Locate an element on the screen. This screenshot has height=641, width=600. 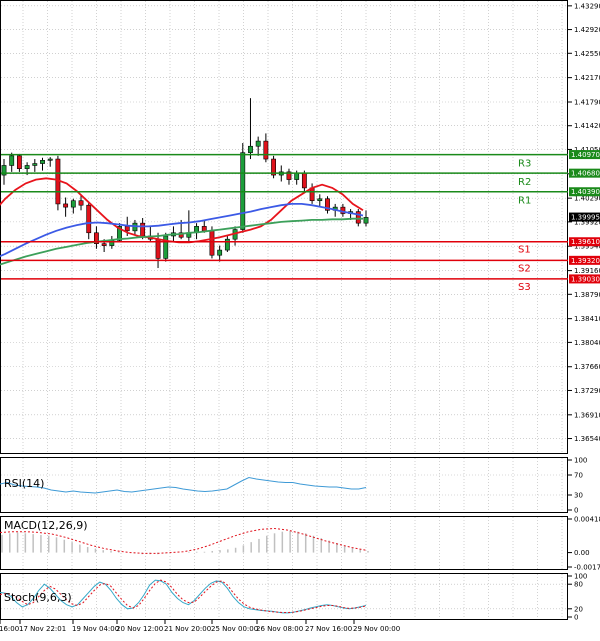
price-tick-label: 1.38040 is located at coordinates (587, 343).